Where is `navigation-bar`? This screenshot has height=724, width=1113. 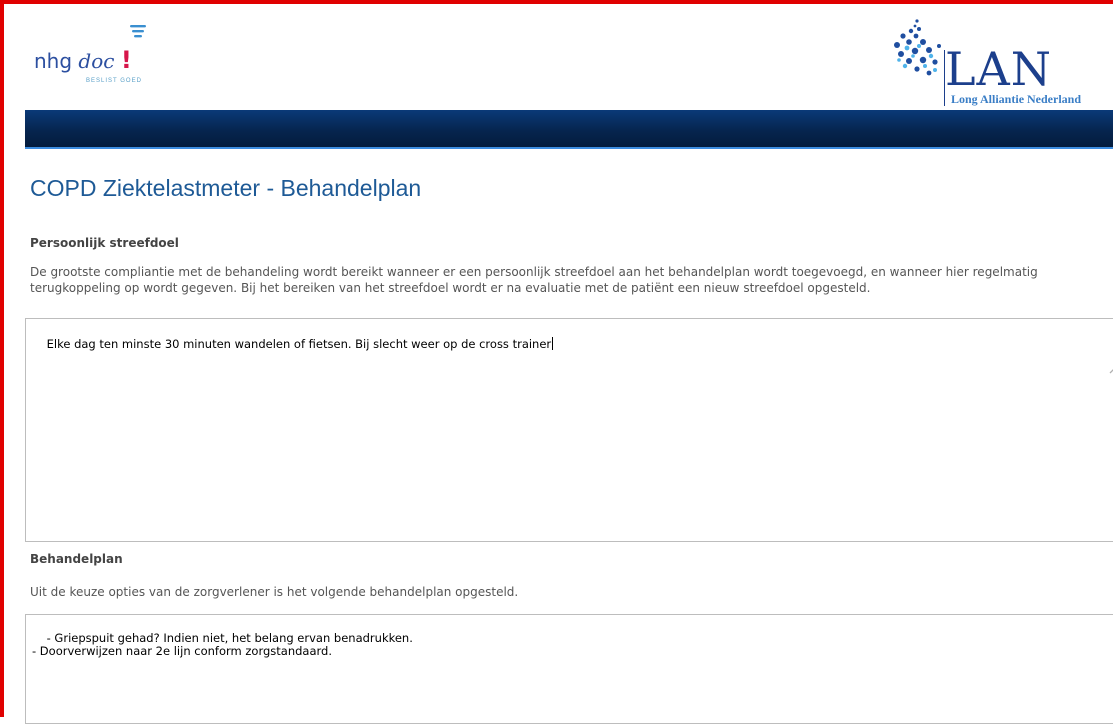 navigation-bar is located at coordinates (569, 129).